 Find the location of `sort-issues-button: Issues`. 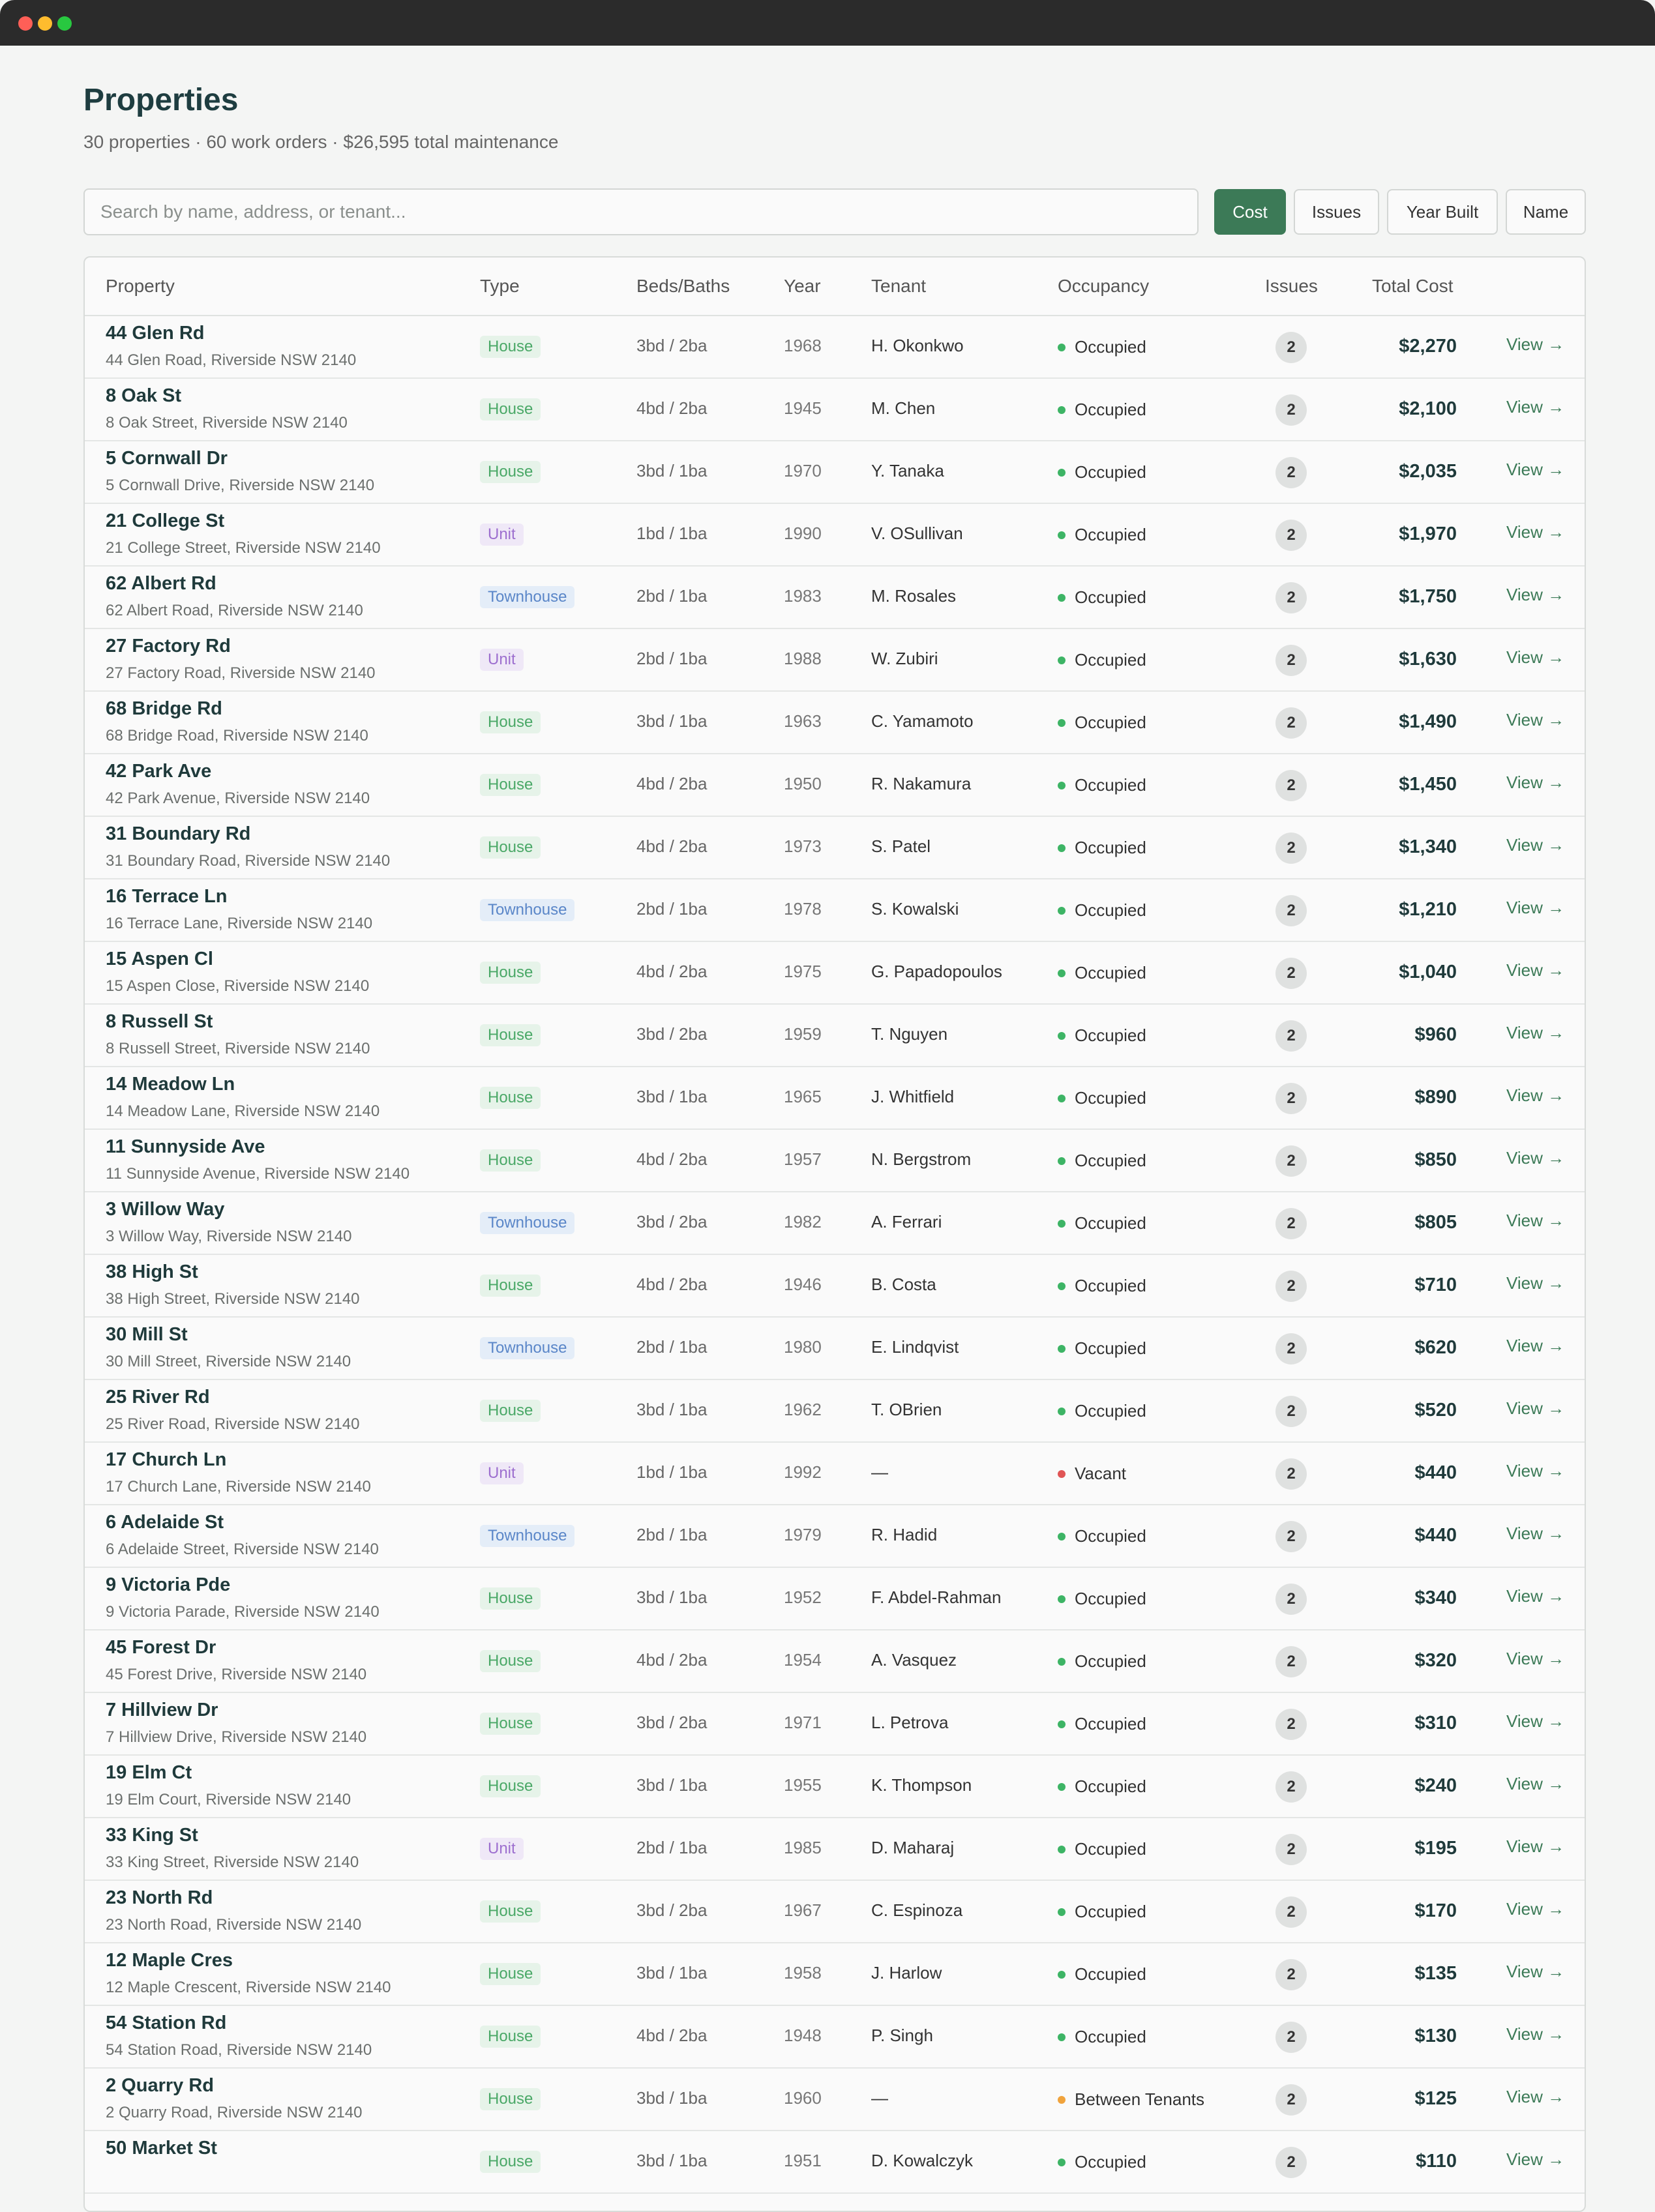

sort-issues-button: Issues is located at coordinates (1336, 212).